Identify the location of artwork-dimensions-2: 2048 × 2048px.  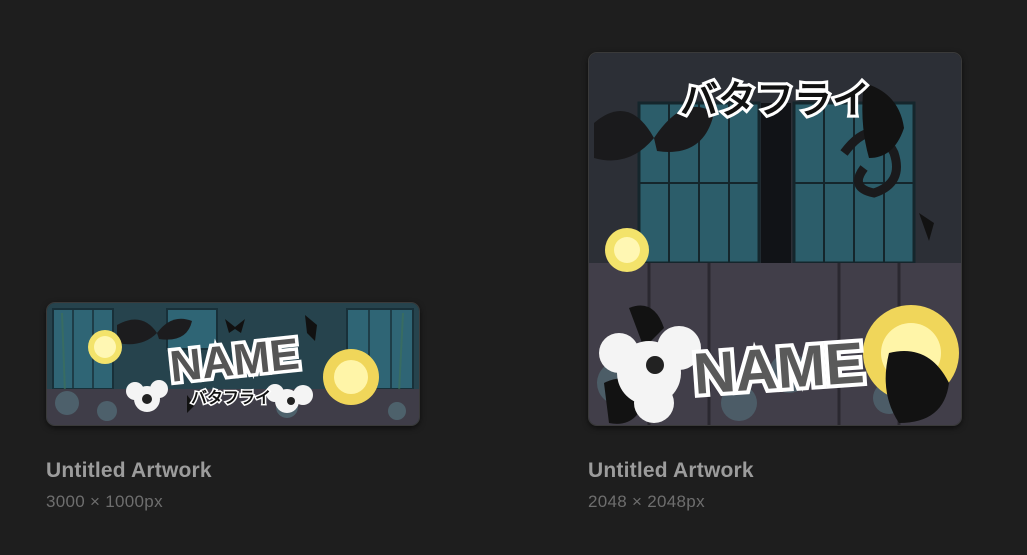
(646, 501).